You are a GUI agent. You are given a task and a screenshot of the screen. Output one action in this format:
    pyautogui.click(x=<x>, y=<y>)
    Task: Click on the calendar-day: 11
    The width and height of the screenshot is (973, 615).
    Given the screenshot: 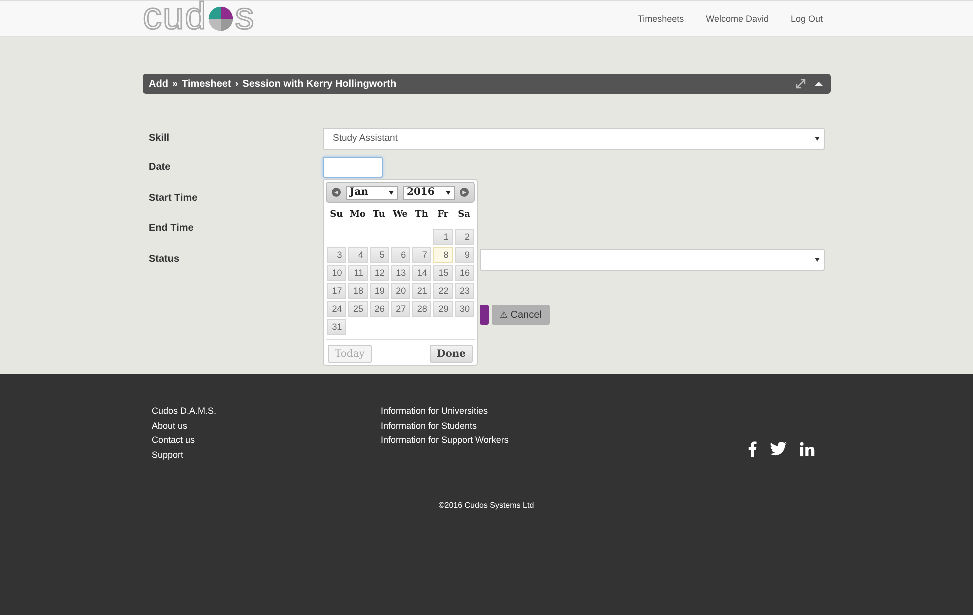 What is the action you would take?
    pyautogui.click(x=358, y=273)
    